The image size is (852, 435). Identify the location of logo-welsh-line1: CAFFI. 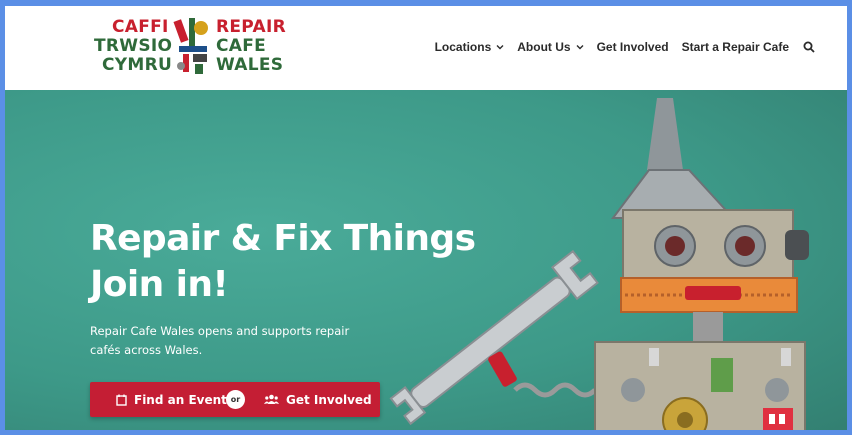
(140, 27).